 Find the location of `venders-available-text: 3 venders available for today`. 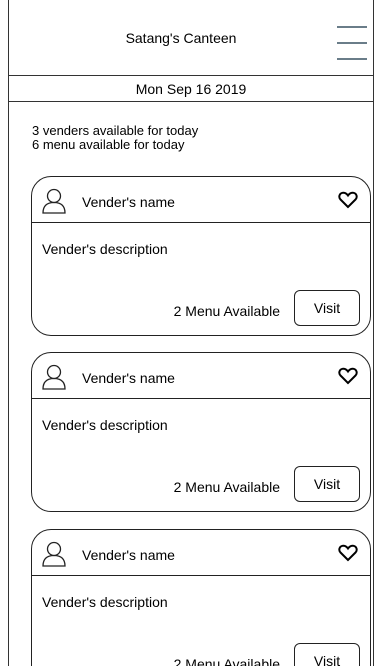

venders-available-text: 3 venders available for today is located at coordinates (115, 130).